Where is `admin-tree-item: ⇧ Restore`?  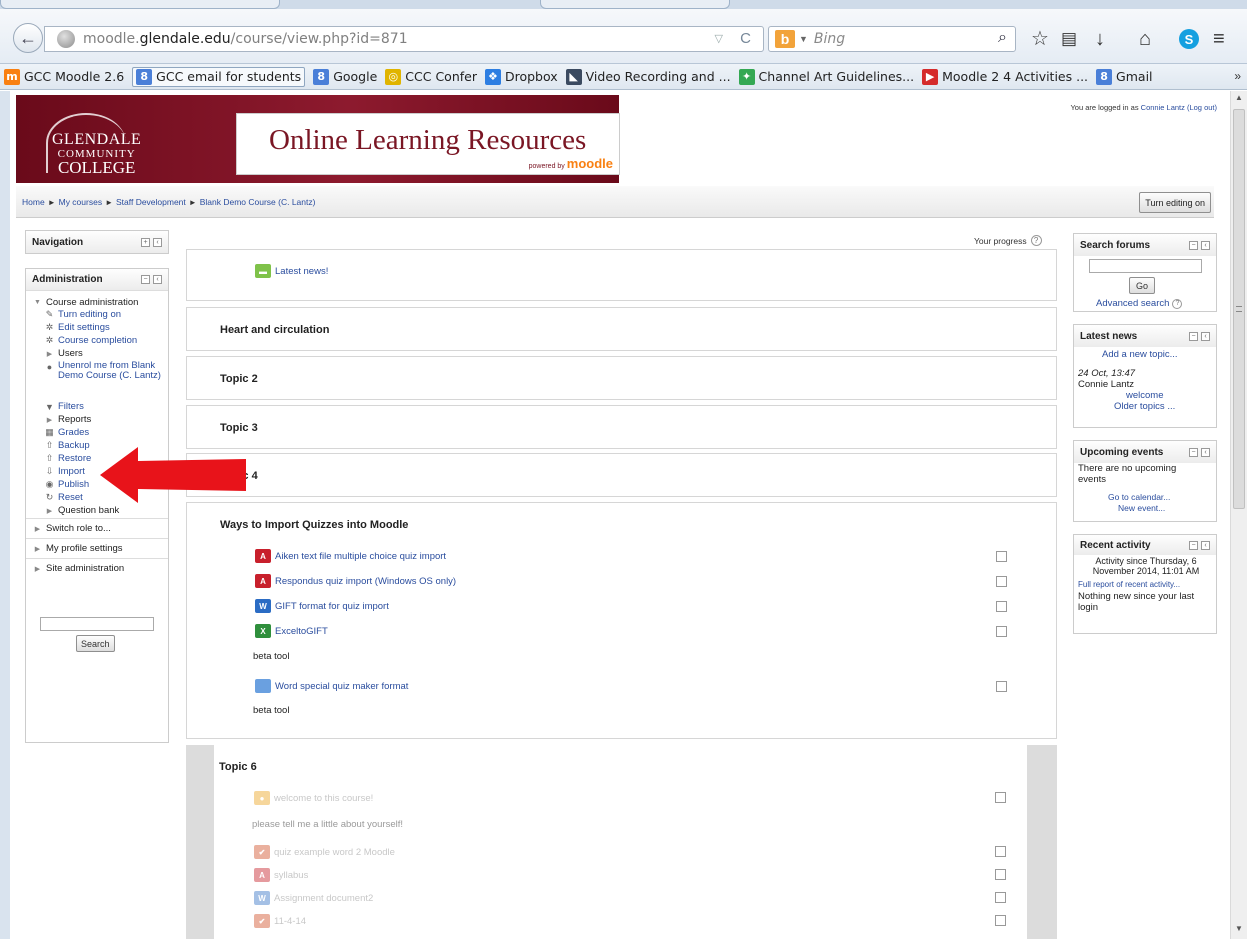
admin-tree-item: ⇧ Restore is located at coordinates (68, 458).